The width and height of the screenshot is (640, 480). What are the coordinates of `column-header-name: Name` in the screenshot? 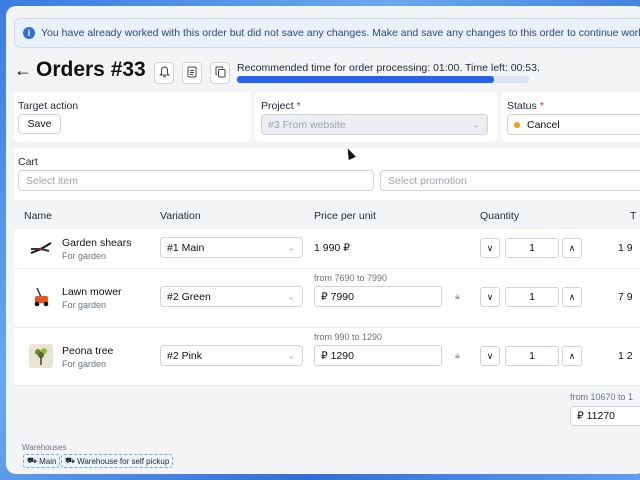 It's located at (38, 216).